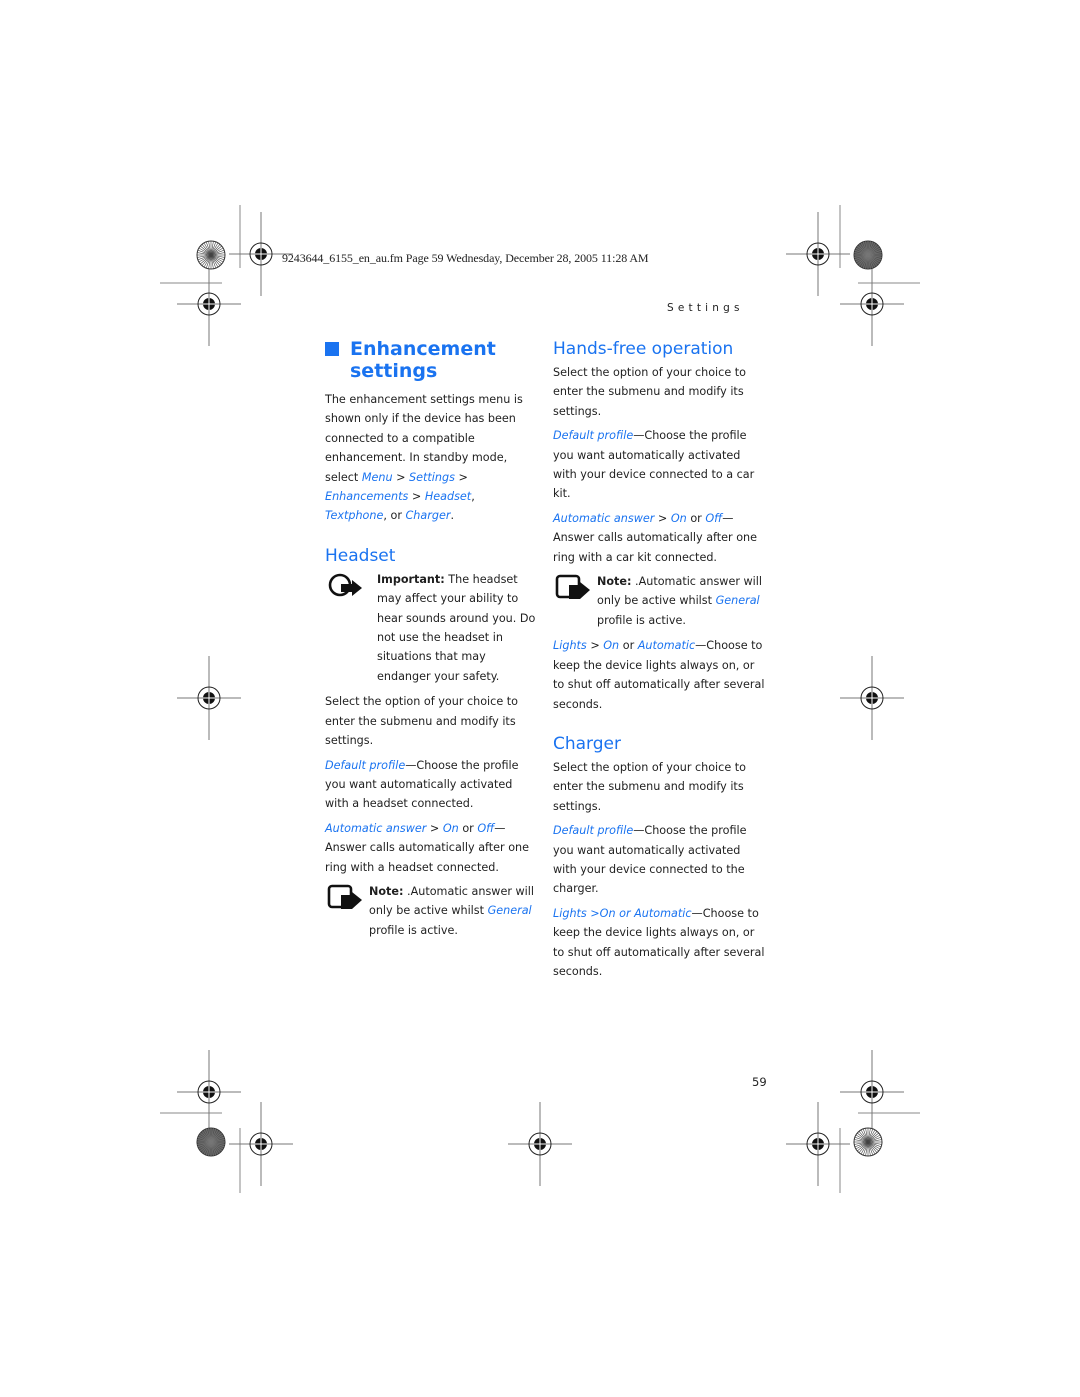 Image resolution: width=1080 pixels, height=1397 pixels. I want to click on headset-link: Headset, so click(448, 496).